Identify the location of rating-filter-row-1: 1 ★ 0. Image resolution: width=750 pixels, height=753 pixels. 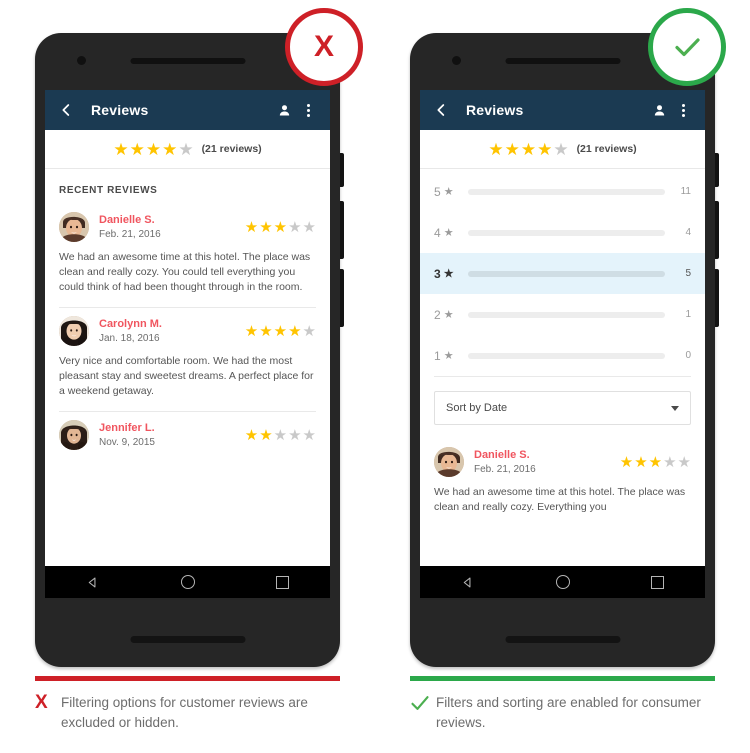
(562, 355).